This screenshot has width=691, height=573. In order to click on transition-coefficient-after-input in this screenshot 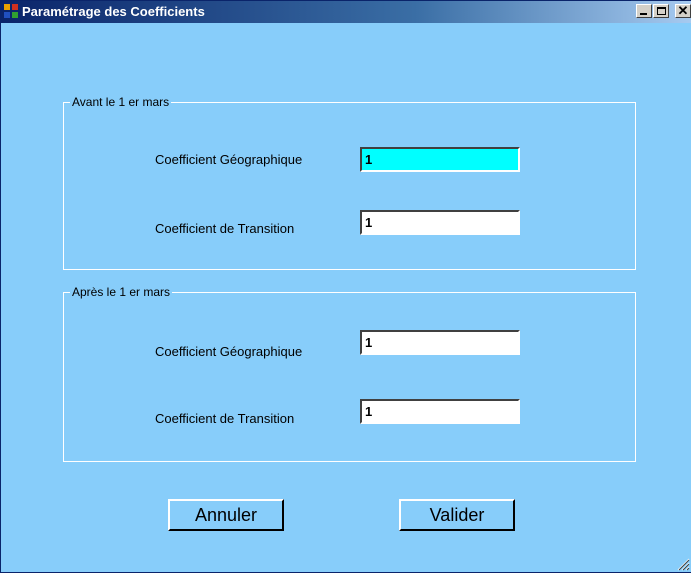, I will do `click(440, 411)`.